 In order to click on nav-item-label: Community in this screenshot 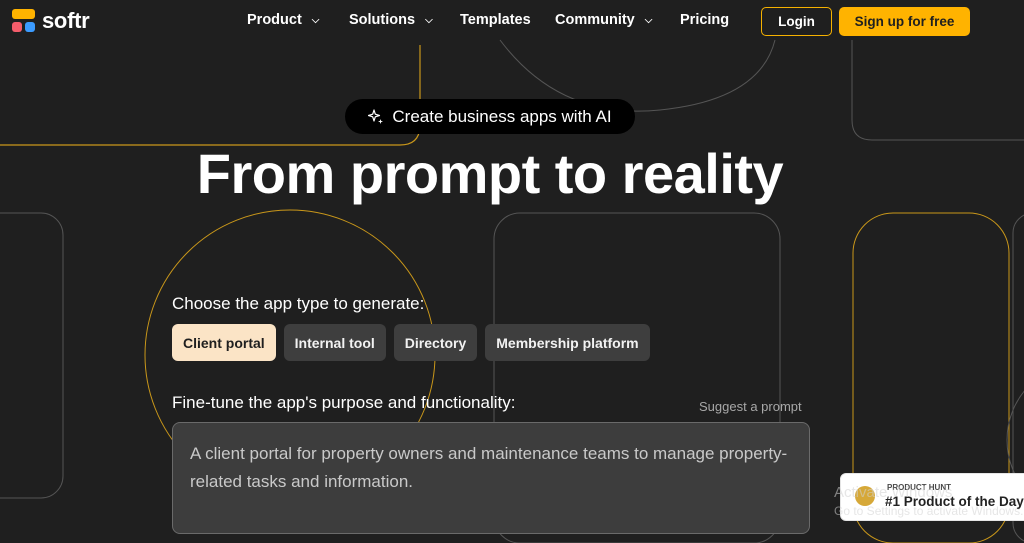, I will do `click(595, 20)`.